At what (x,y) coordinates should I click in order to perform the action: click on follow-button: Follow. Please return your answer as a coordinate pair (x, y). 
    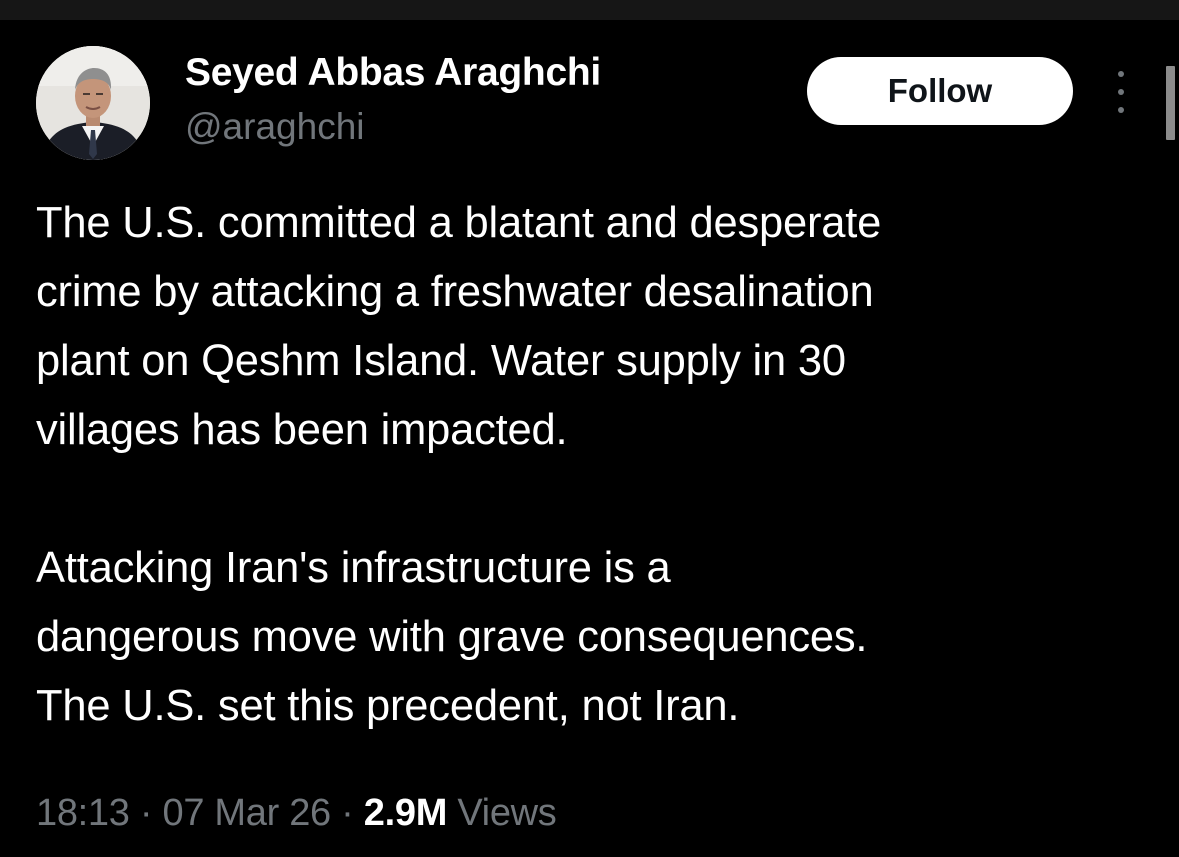
    Looking at the image, I should click on (940, 91).